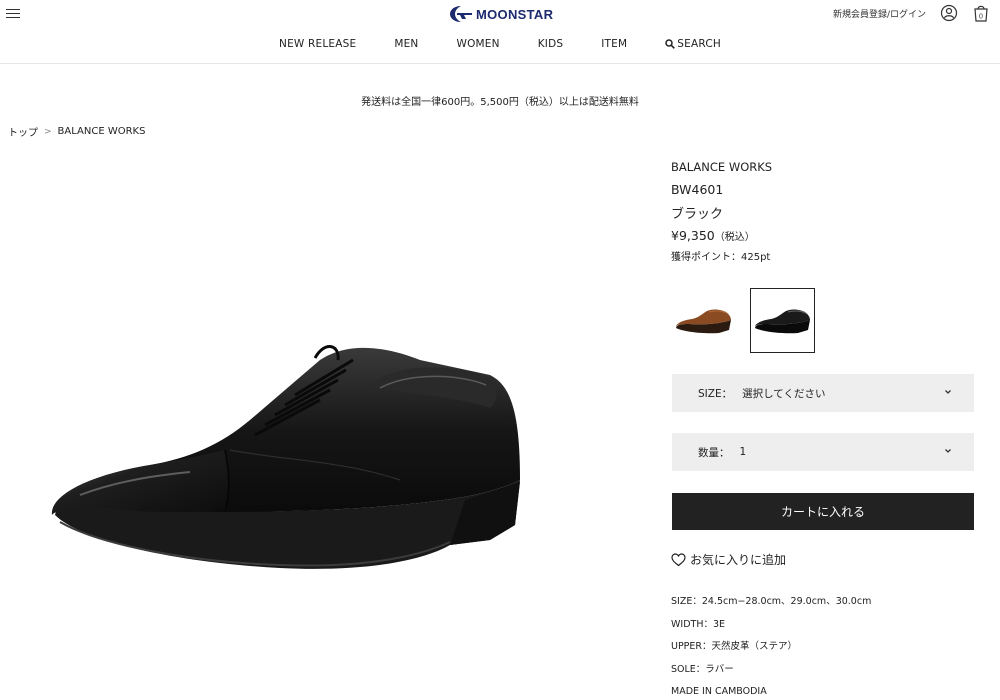  I want to click on tax-label: （税込）, so click(734, 237).